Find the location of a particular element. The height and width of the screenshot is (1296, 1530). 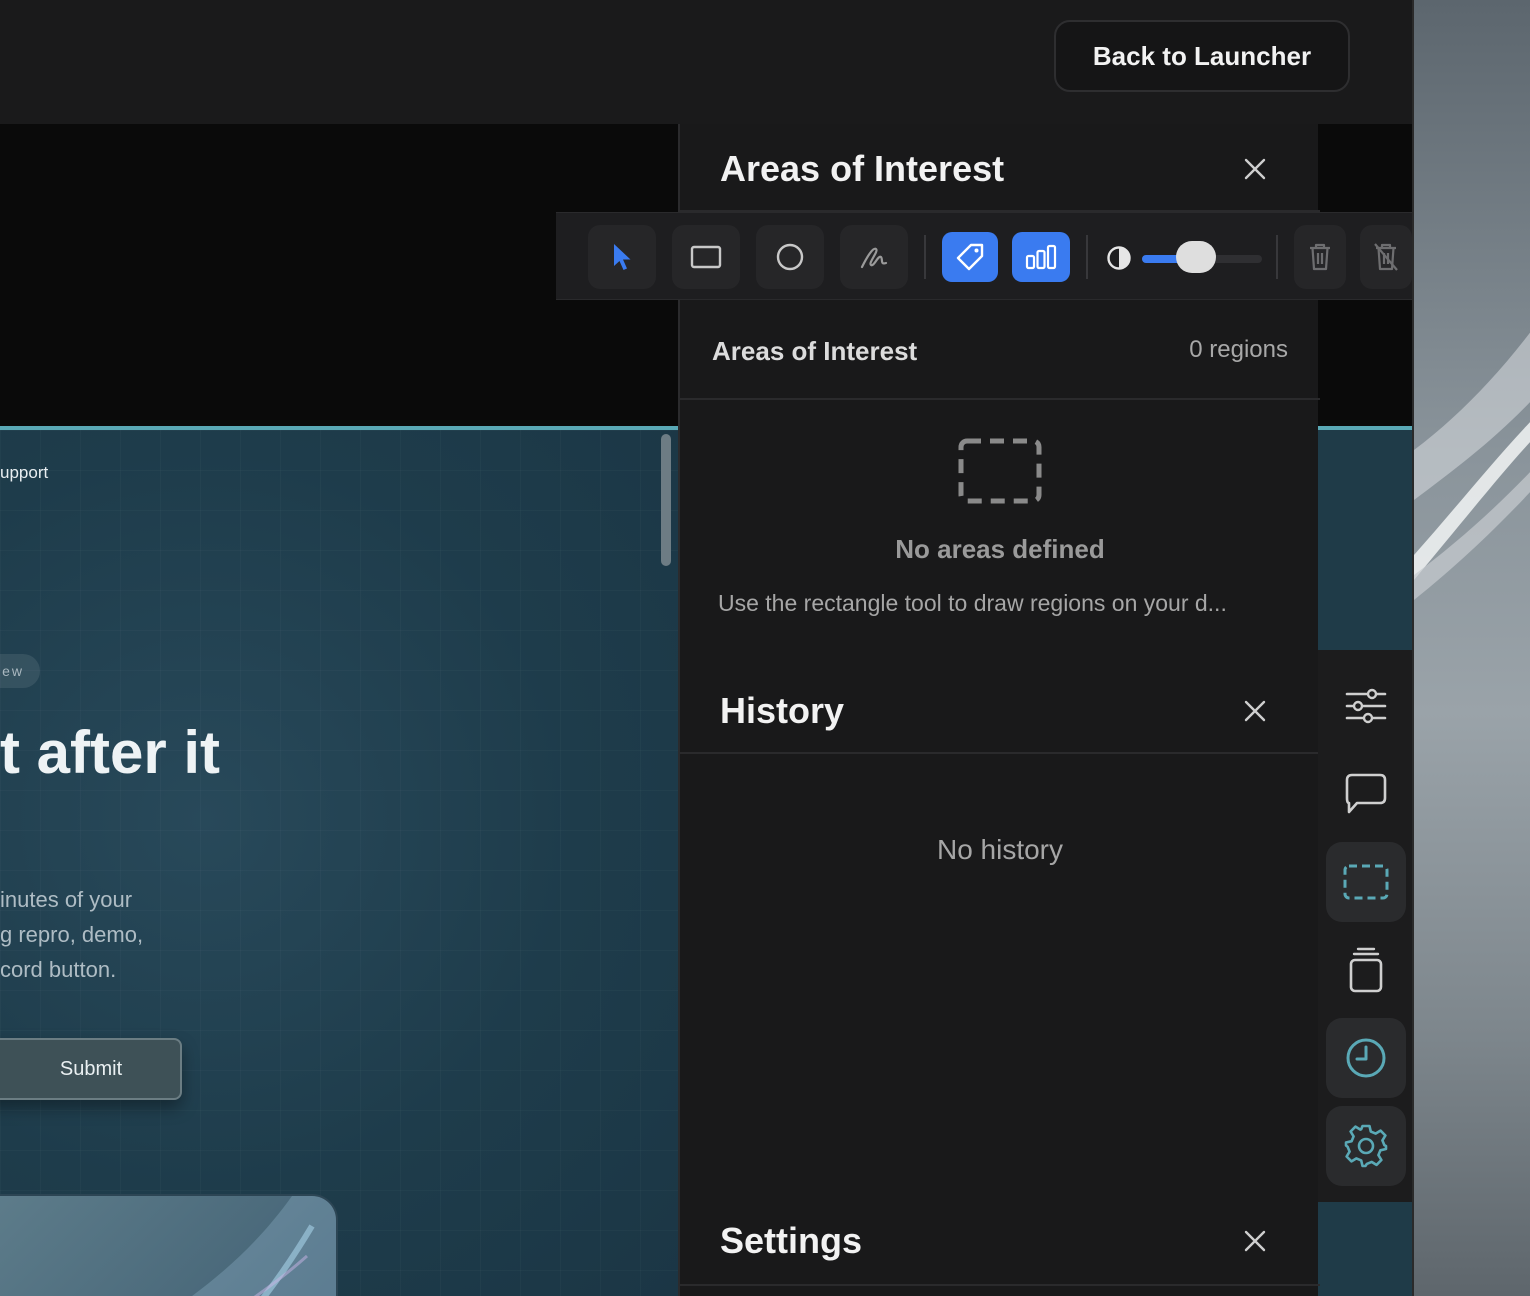

sidebar-dock is located at coordinates (1365, 926).